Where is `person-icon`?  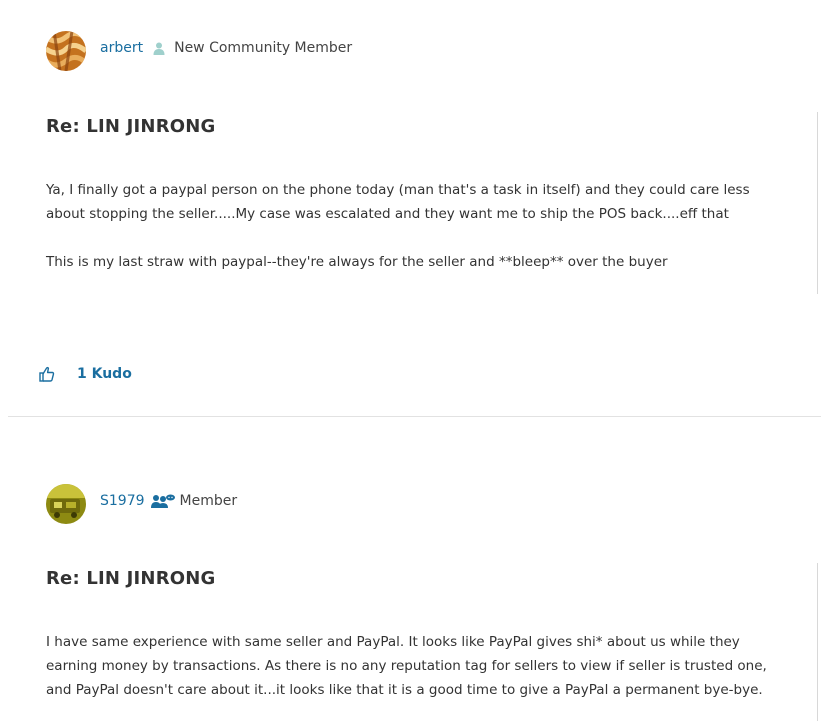
person-icon is located at coordinates (159, 48).